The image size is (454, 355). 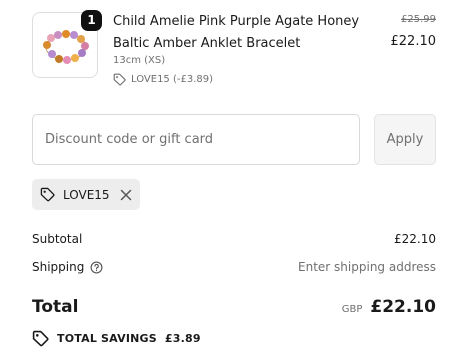 I want to click on subtotal-row: Subtotal £22.10, so click(x=234, y=239).